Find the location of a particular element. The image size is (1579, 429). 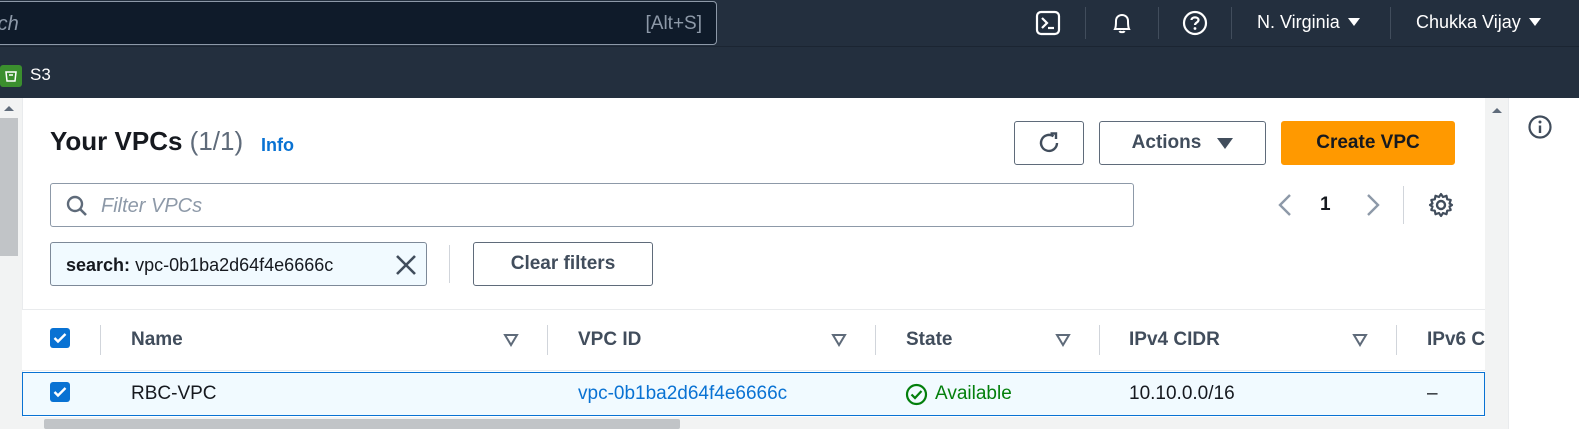

service-favorites-bar is located at coordinates (789, 72).